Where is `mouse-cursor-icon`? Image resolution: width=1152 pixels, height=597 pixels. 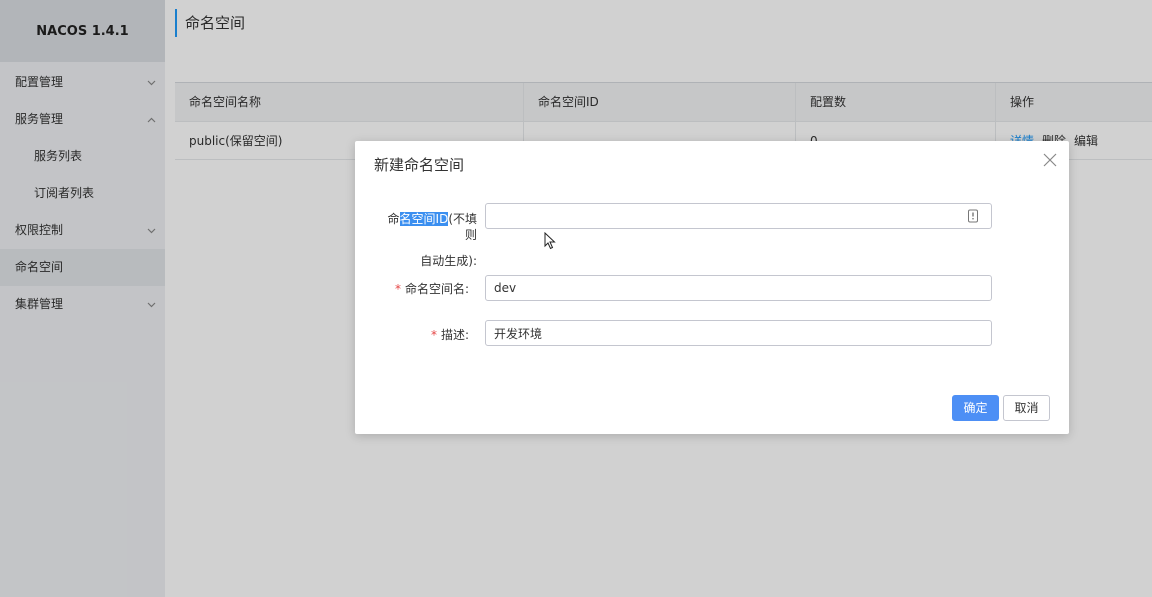 mouse-cursor-icon is located at coordinates (550, 240).